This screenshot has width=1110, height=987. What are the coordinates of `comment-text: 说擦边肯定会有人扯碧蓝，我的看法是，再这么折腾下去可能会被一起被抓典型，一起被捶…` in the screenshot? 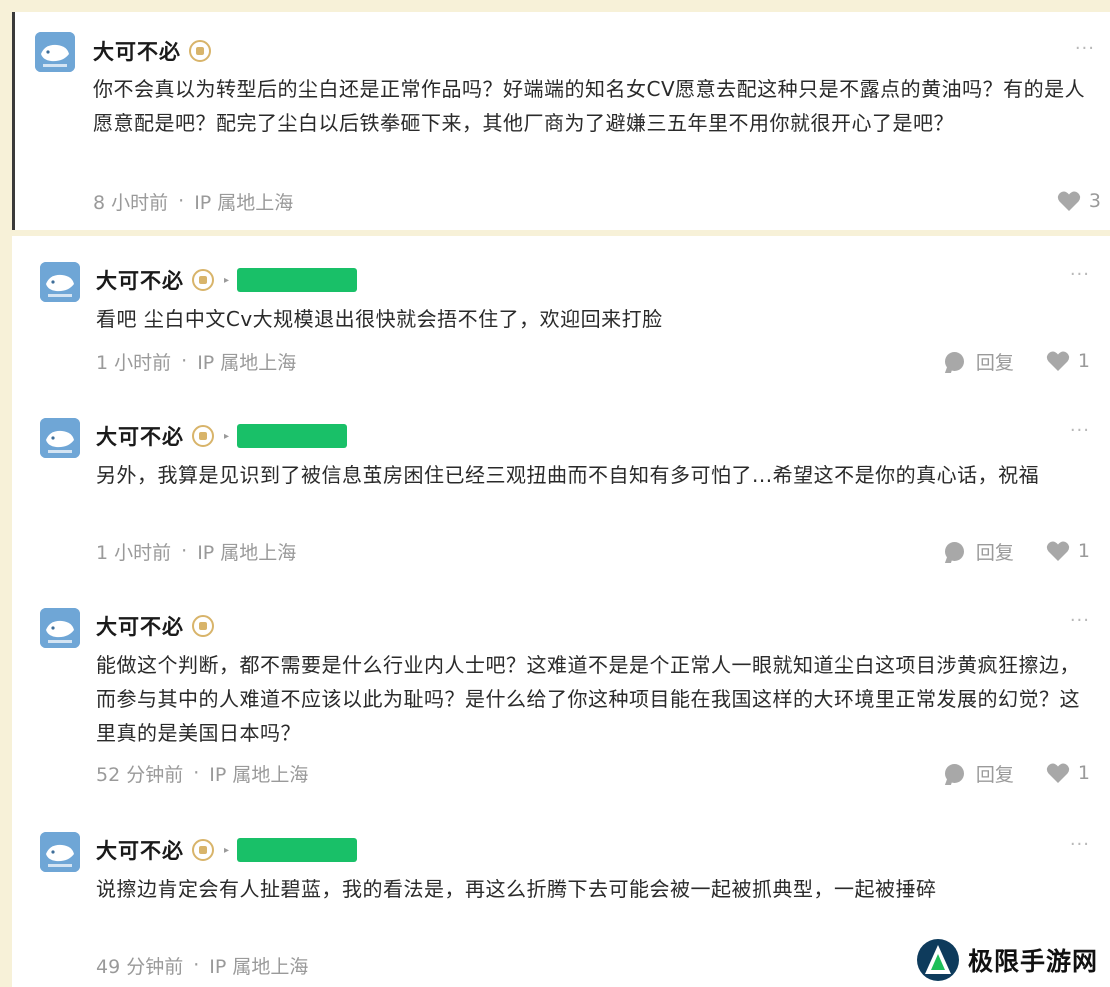 It's located at (516, 889).